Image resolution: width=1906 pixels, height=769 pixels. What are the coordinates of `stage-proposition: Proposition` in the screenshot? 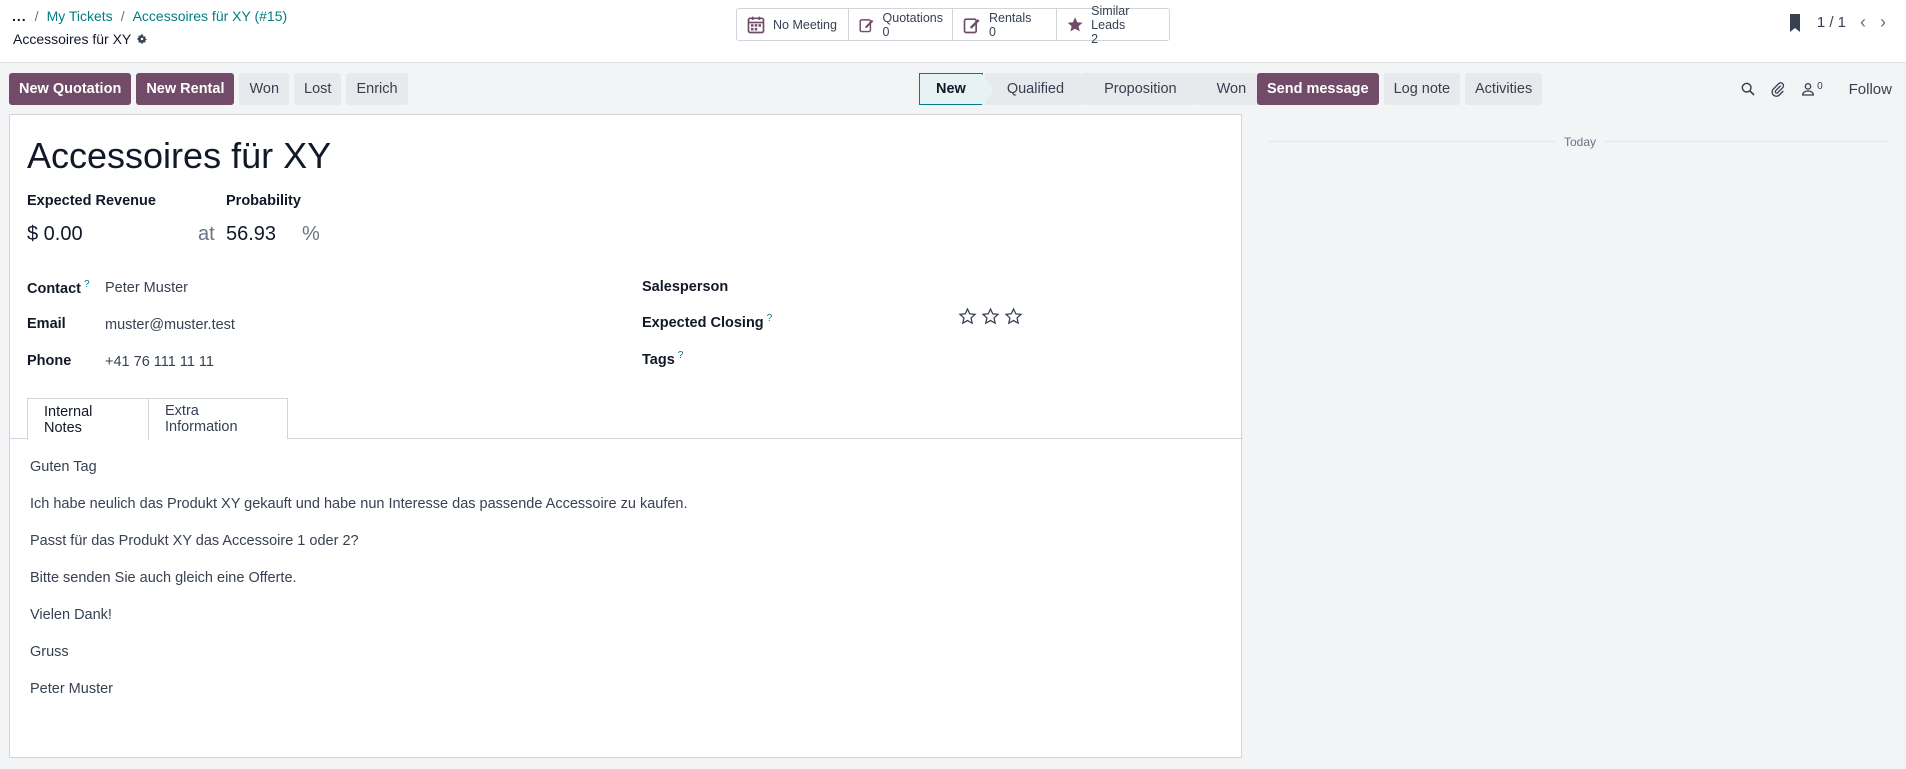 It's located at (1143, 89).